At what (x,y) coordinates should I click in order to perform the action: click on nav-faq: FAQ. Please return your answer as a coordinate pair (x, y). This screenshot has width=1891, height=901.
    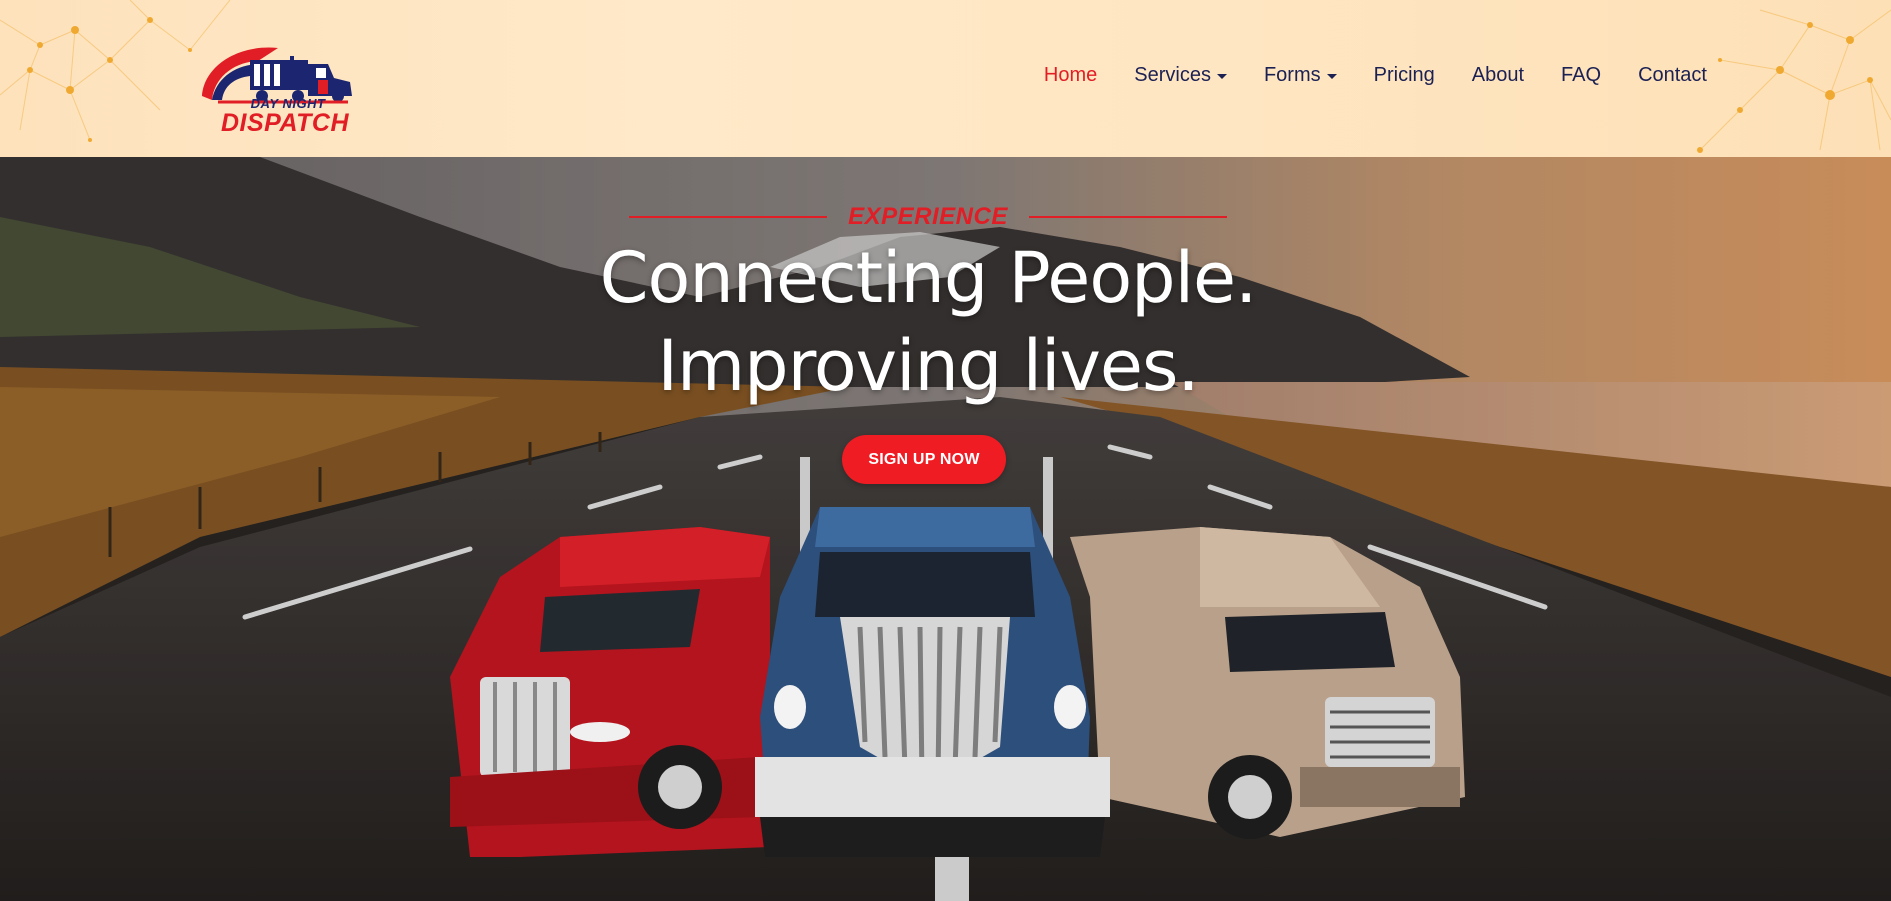
    Looking at the image, I should click on (1581, 75).